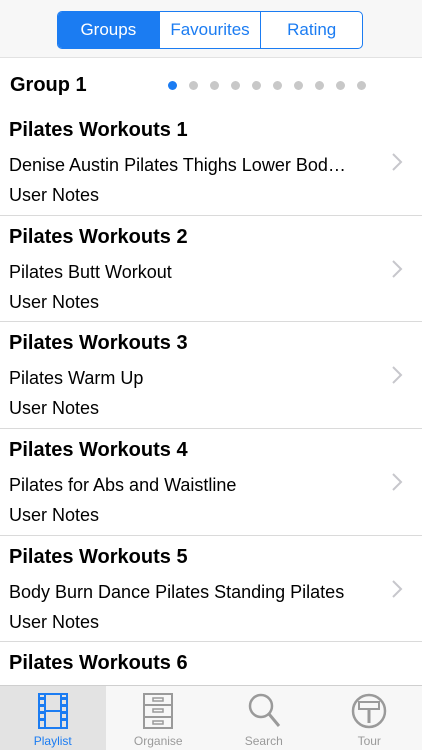 The image size is (422, 750). Describe the element at coordinates (48, 85) in the screenshot. I see `group-title: Group 1` at that location.